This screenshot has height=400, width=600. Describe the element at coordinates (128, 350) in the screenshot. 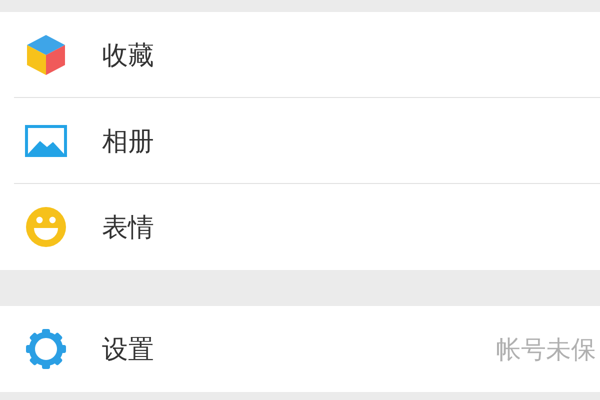

I see `menu-label: 设置` at that location.